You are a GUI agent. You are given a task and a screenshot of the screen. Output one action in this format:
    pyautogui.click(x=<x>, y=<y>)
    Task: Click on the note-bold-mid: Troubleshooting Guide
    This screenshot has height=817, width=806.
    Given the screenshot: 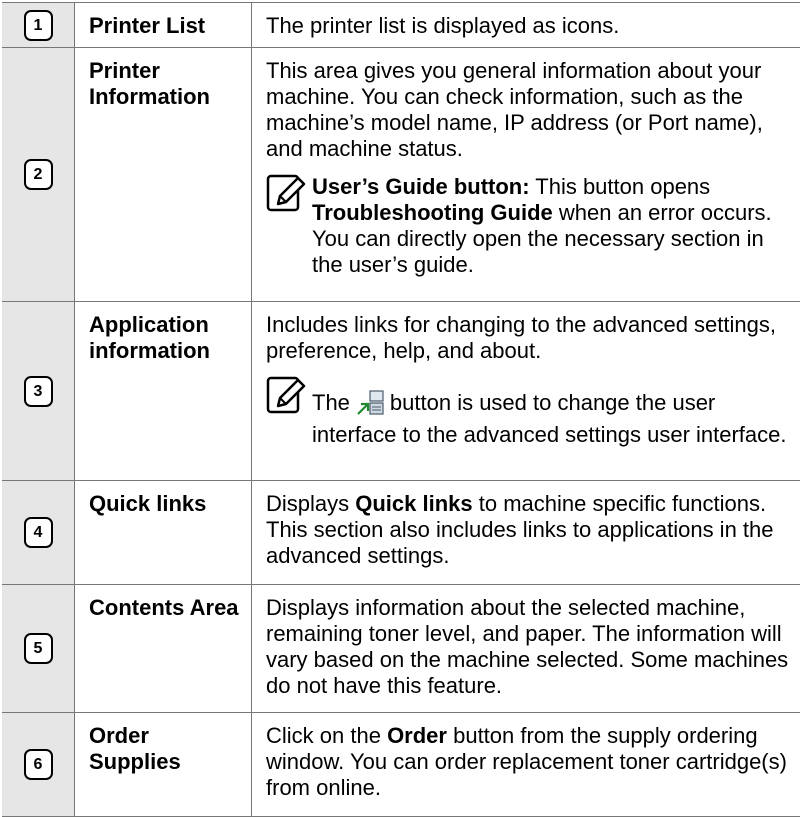 What is the action you would take?
    pyautogui.click(x=432, y=212)
    